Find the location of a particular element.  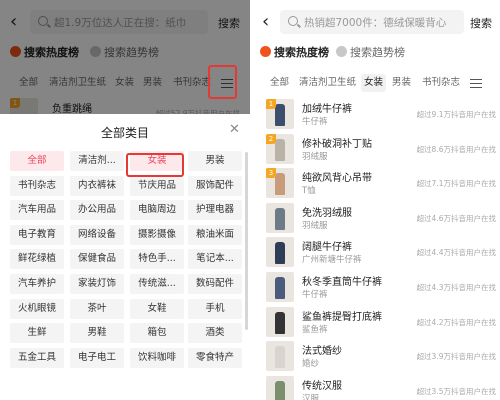

tab-trend-rank: 搜索趋势榜 is located at coordinates (370, 52).